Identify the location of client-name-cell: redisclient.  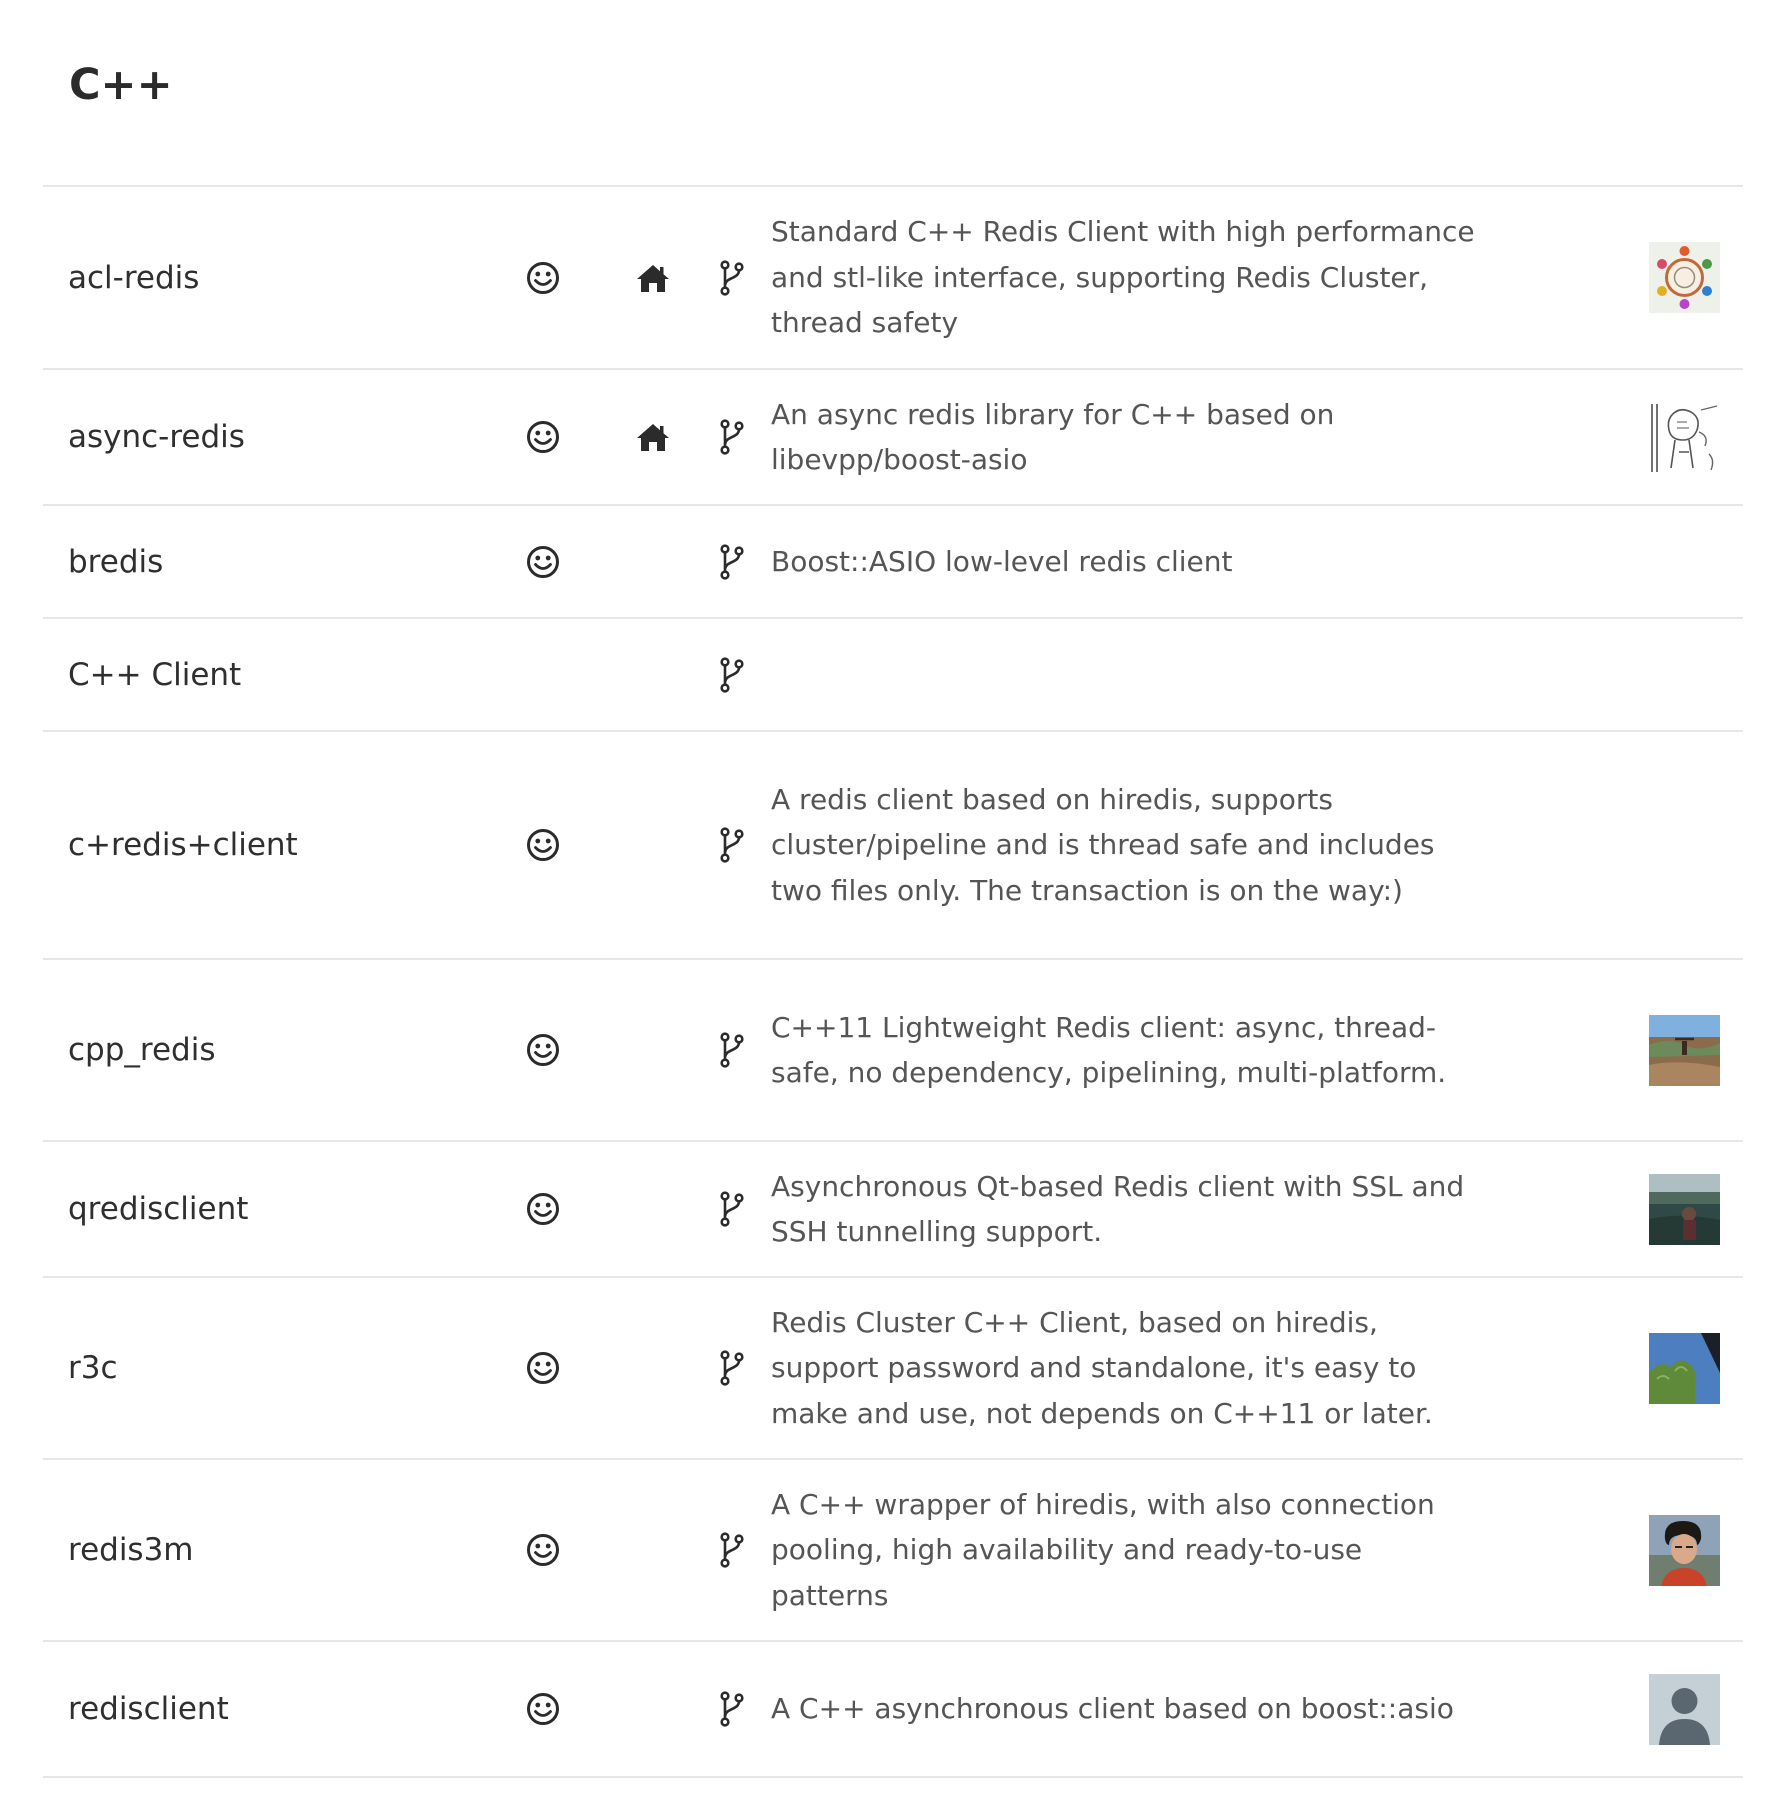
(258, 1709).